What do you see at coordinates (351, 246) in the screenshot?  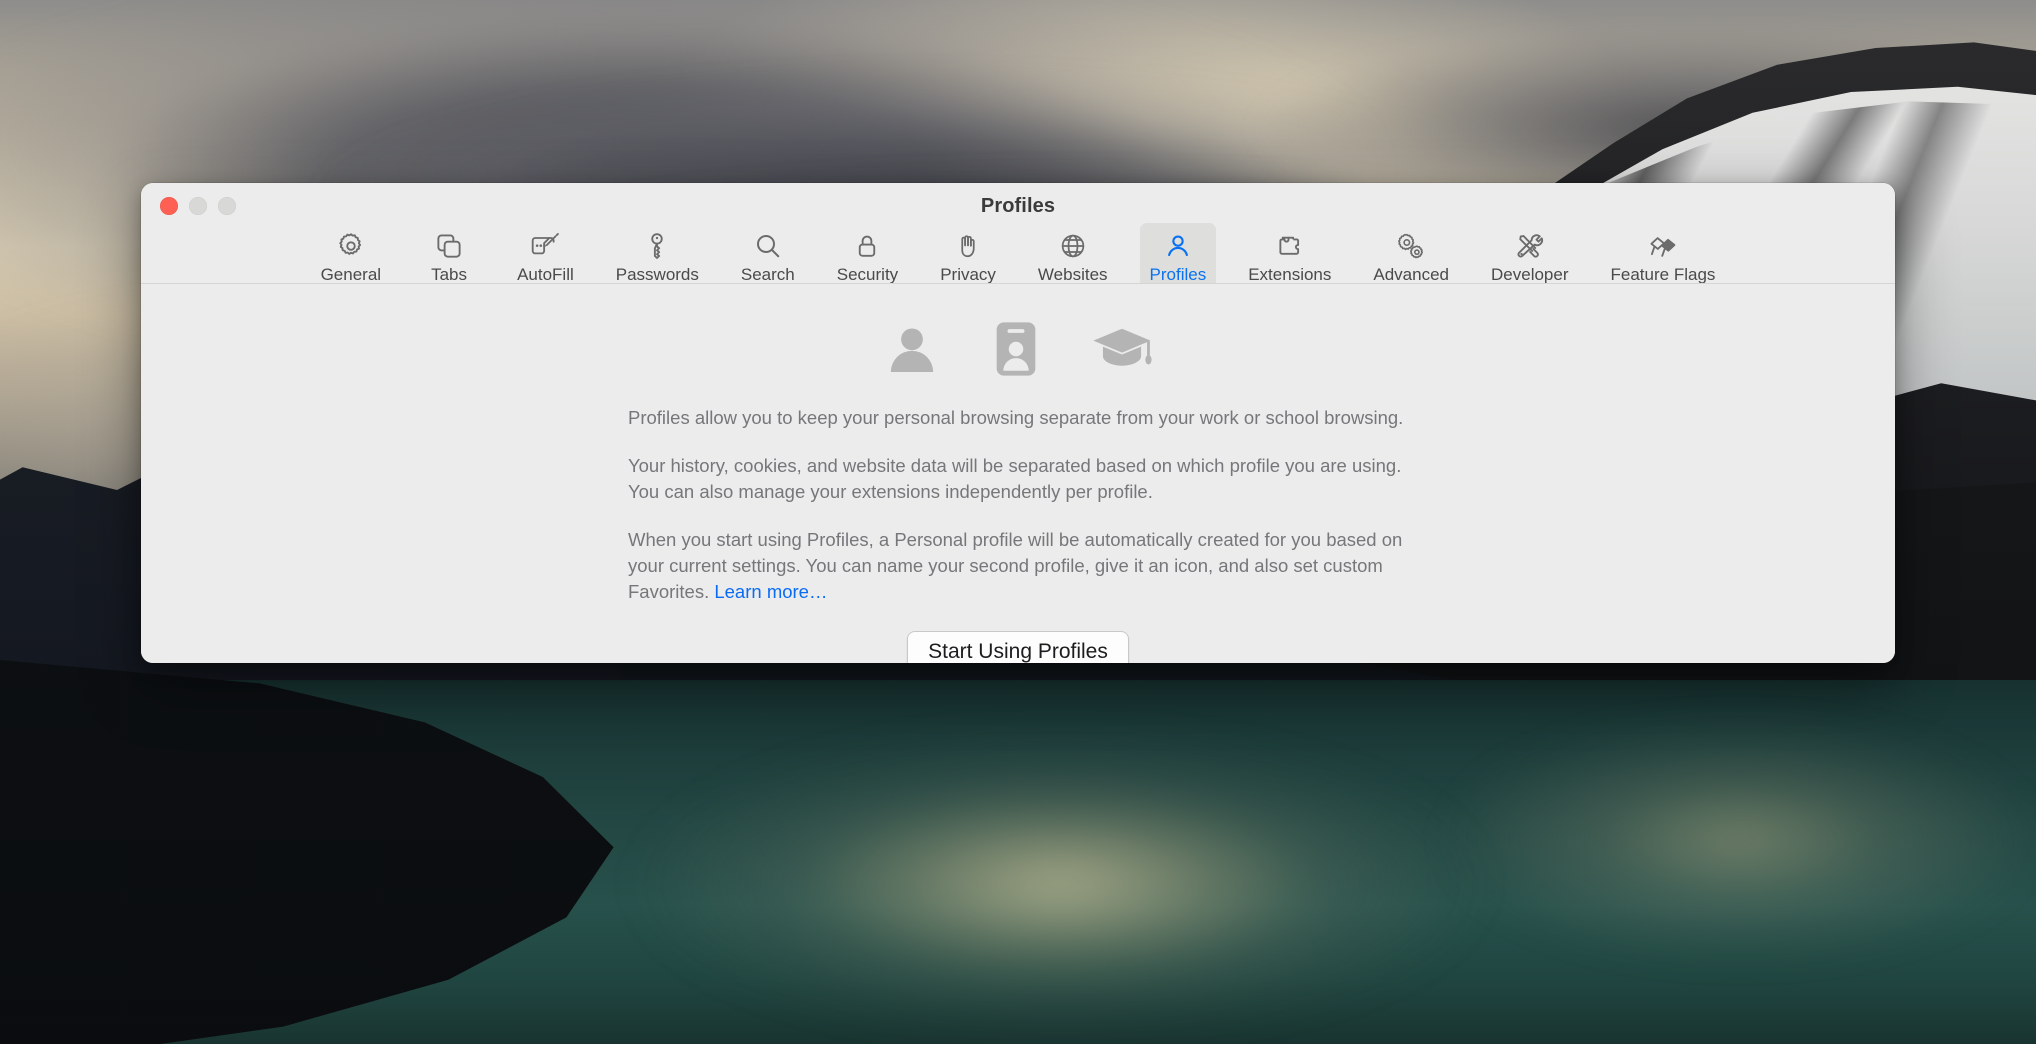 I see `gear-icon` at bounding box center [351, 246].